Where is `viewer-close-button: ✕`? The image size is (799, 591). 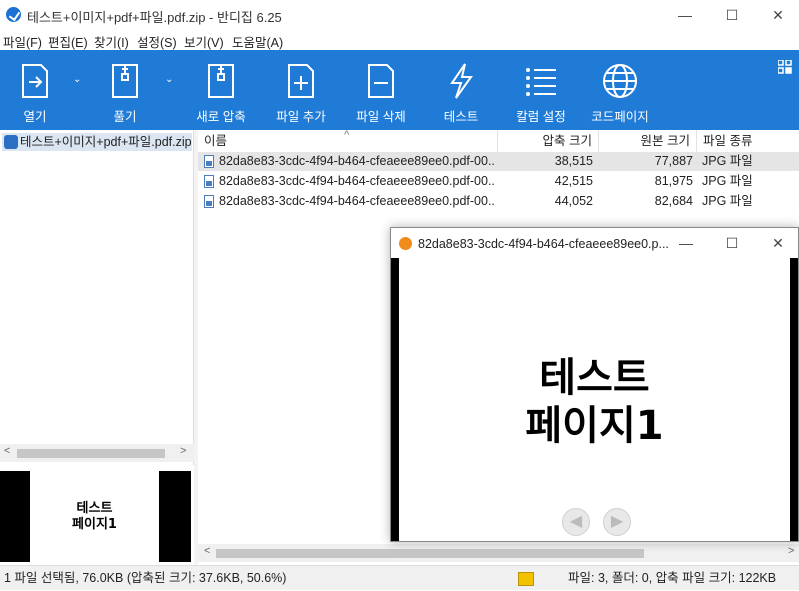 viewer-close-button: ✕ is located at coordinates (777, 243).